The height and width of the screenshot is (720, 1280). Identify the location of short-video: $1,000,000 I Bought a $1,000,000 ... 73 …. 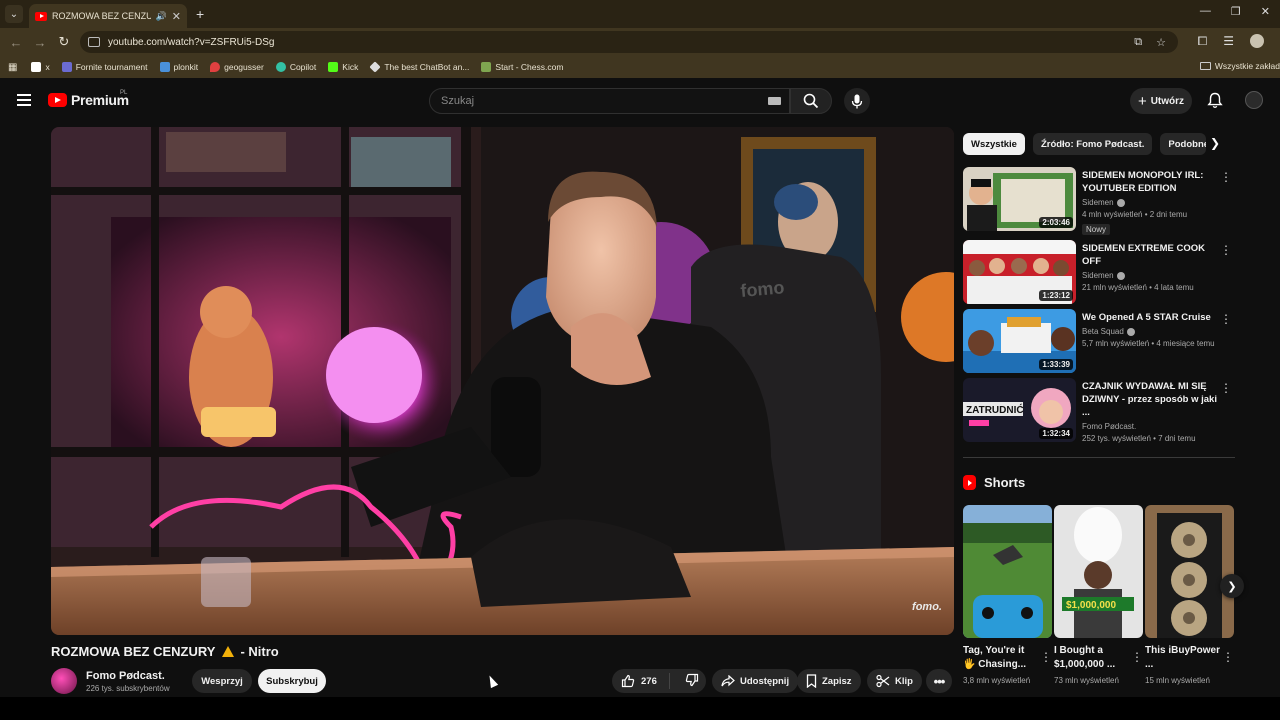
(1098, 595).